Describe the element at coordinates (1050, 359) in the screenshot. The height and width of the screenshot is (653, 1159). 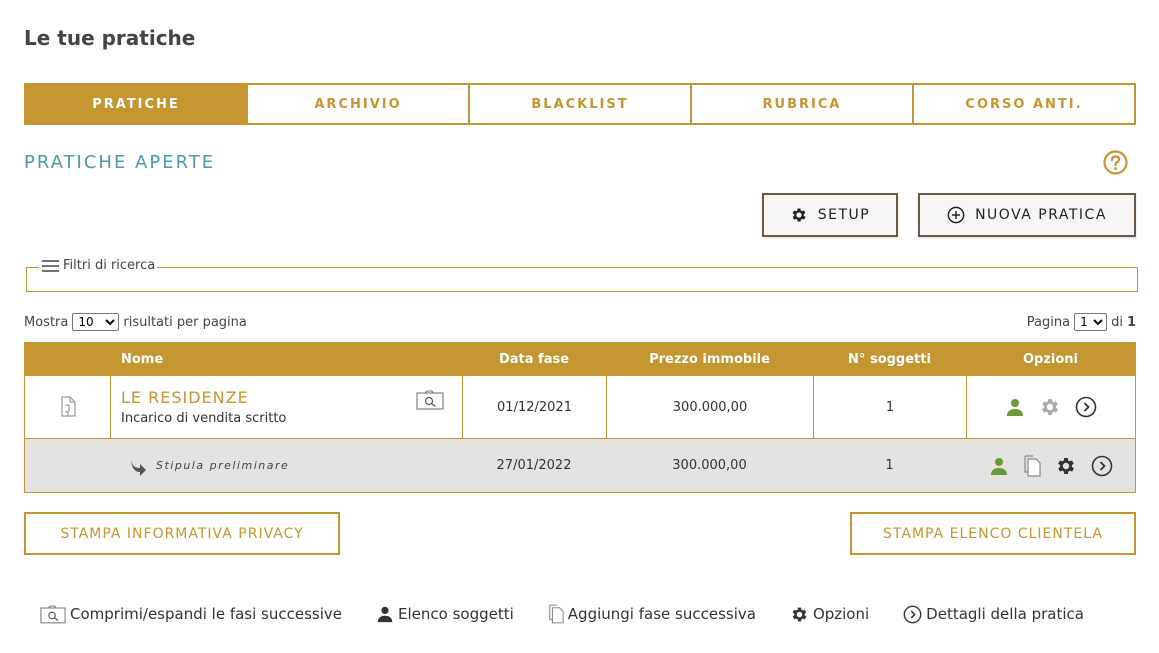
I see `header-options: Opzioni` at that location.